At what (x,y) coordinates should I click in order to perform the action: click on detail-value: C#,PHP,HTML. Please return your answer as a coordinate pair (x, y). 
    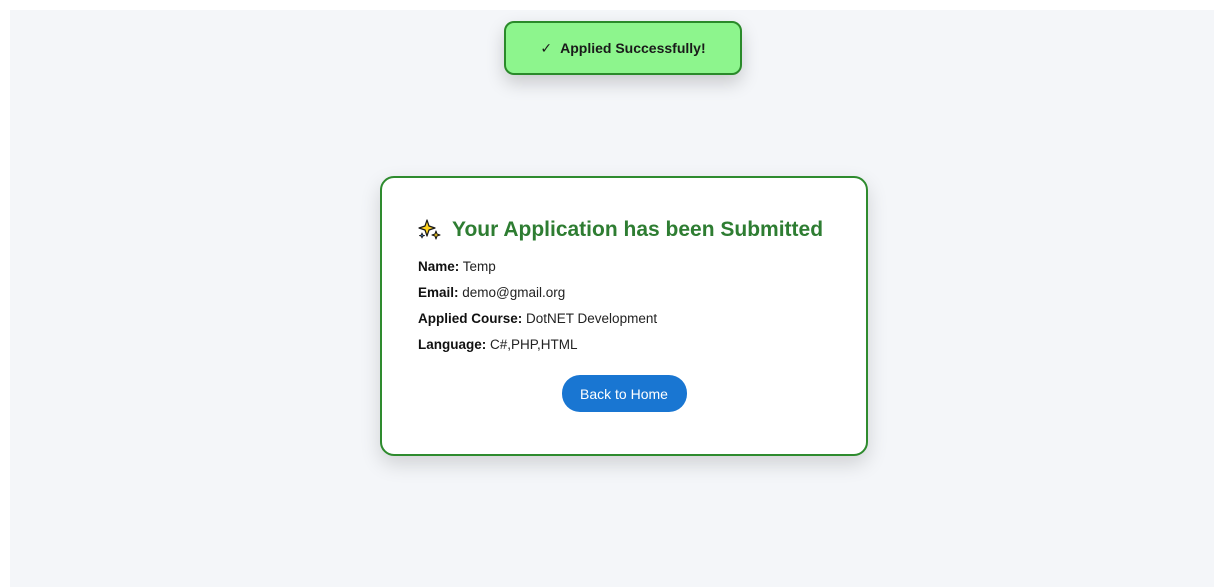
    Looking at the image, I should click on (534, 344).